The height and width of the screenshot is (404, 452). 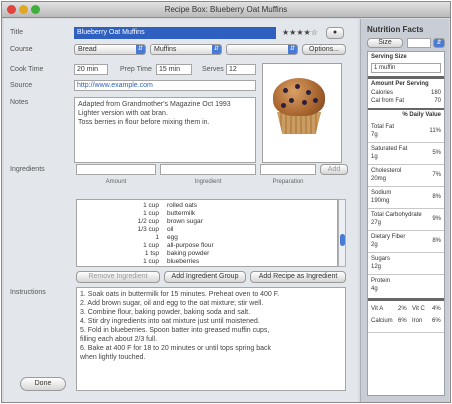 I want to click on ingredient-name: all-purpose flour, so click(x=190, y=245).